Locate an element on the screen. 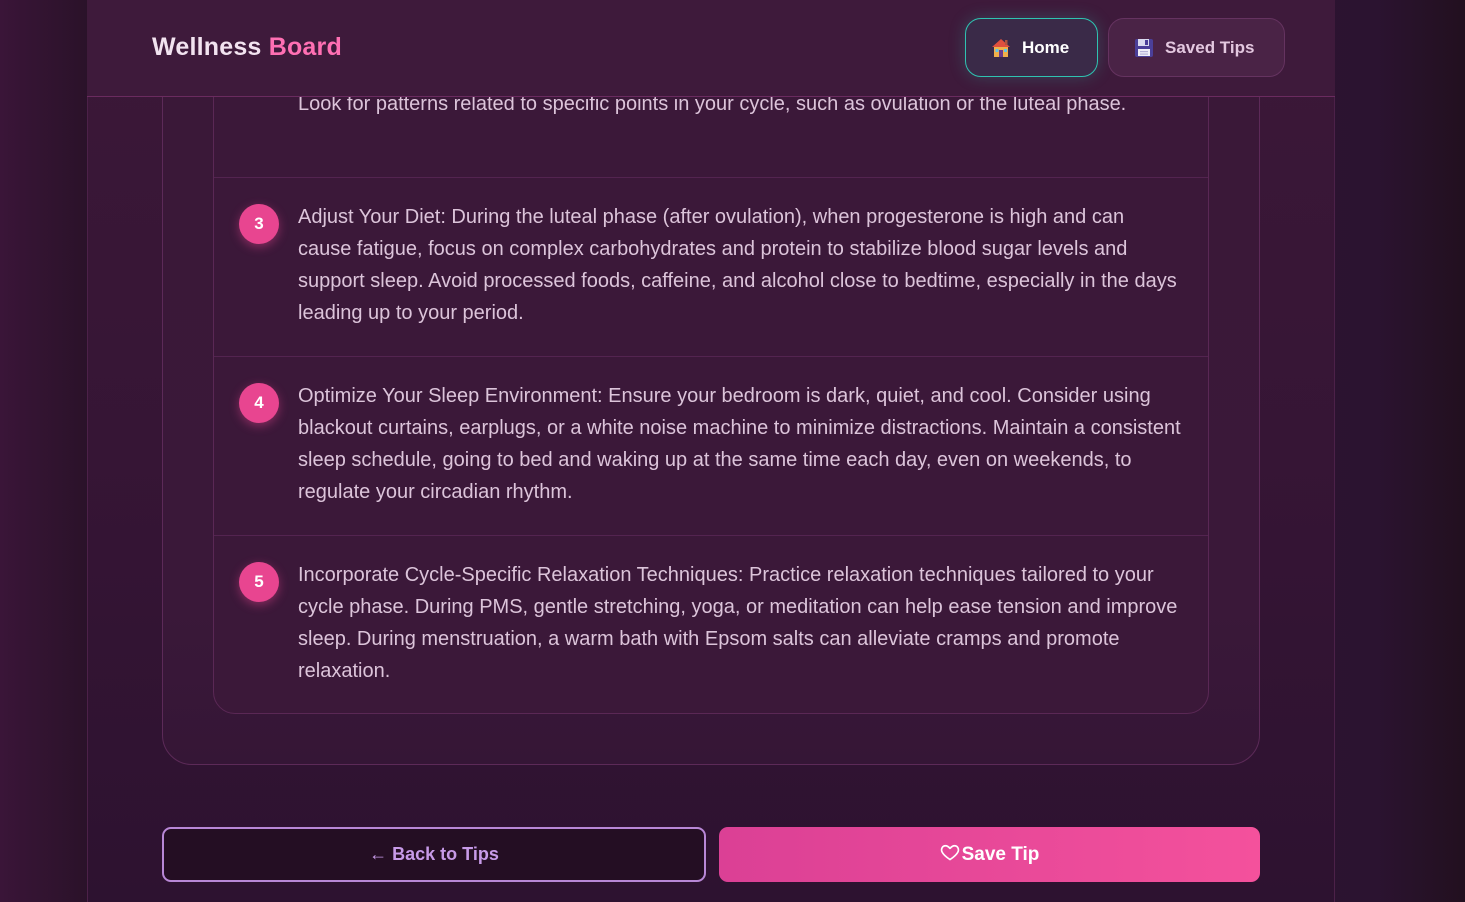  heart-icon is located at coordinates (950, 852).